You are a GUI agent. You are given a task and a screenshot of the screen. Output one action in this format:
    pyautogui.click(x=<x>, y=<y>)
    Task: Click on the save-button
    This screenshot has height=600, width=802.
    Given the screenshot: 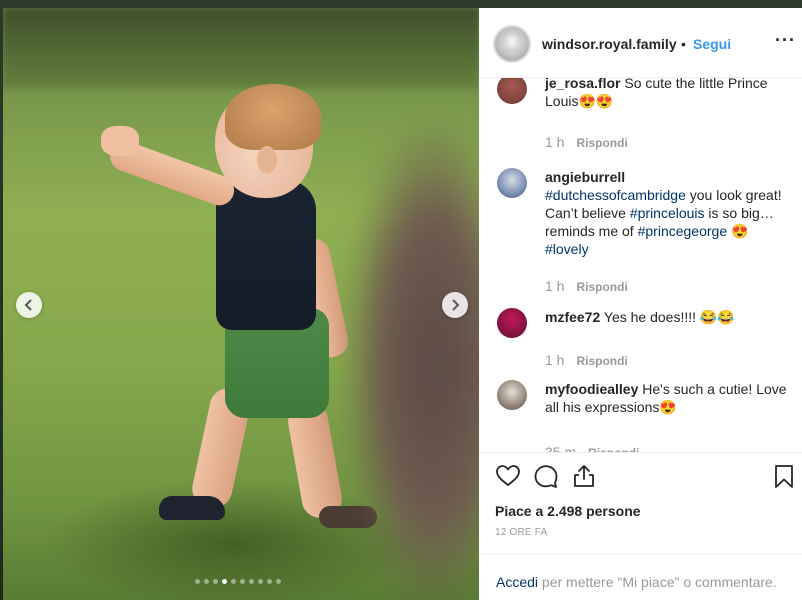 What is the action you would take?
    pyautogui.click(x=784, y=476)
    